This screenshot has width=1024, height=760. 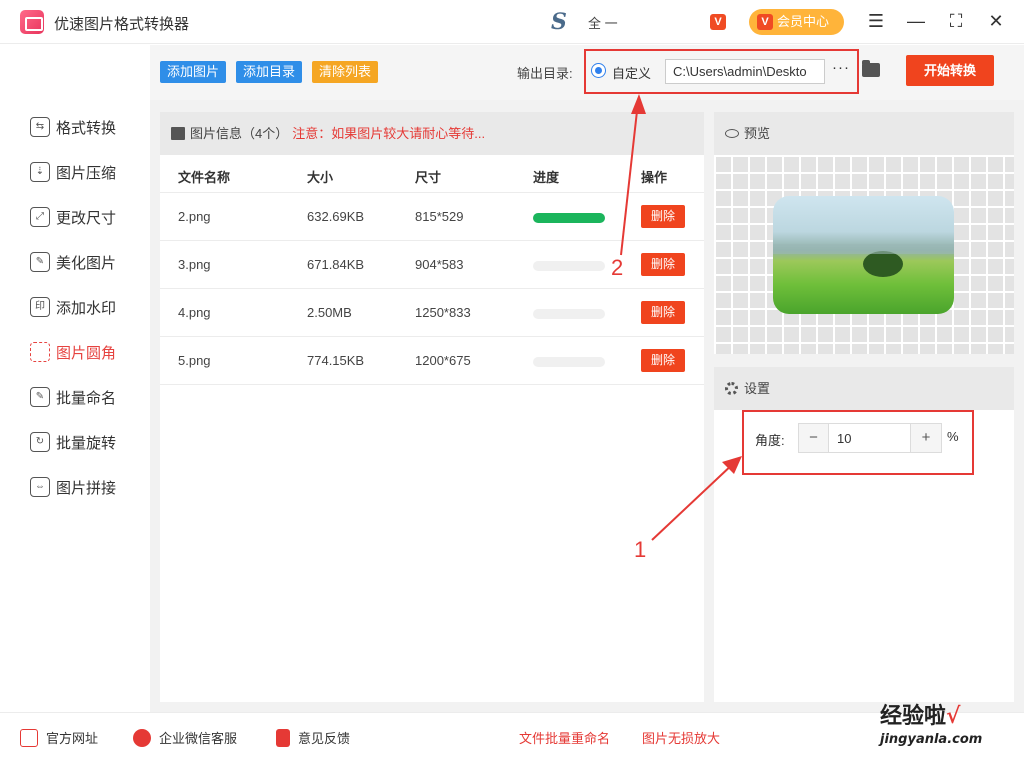 What do you see at coordinates (858, 442) in the screenshot?
I see `highlight-box-angle` at bounding box center [858, 442].